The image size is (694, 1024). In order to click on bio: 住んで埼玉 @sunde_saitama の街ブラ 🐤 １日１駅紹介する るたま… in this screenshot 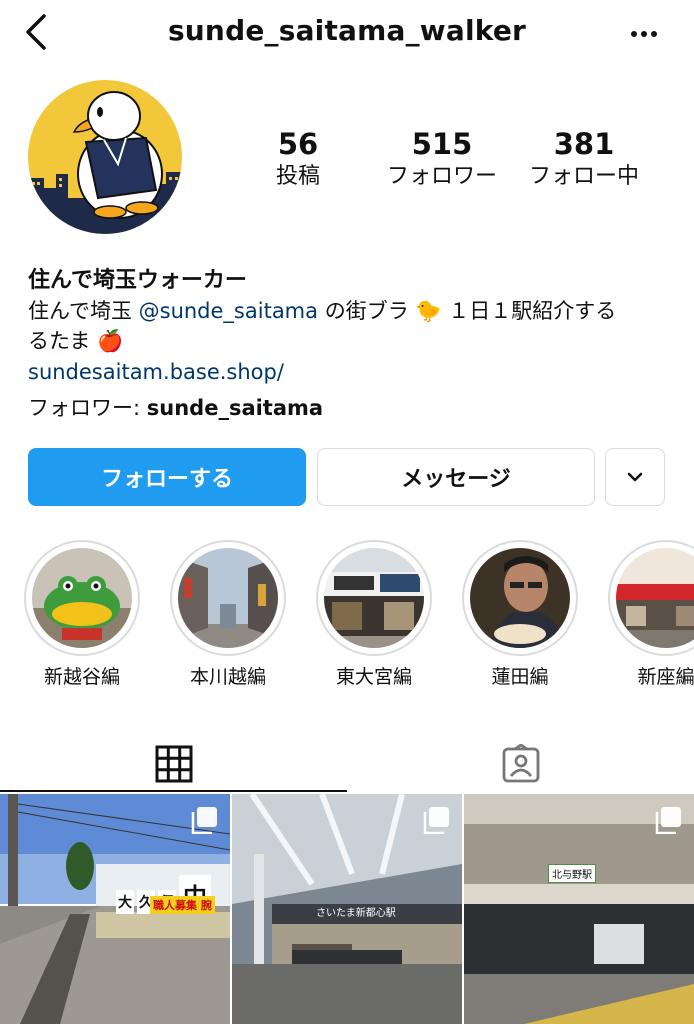, I will do `click(348, 326)`.